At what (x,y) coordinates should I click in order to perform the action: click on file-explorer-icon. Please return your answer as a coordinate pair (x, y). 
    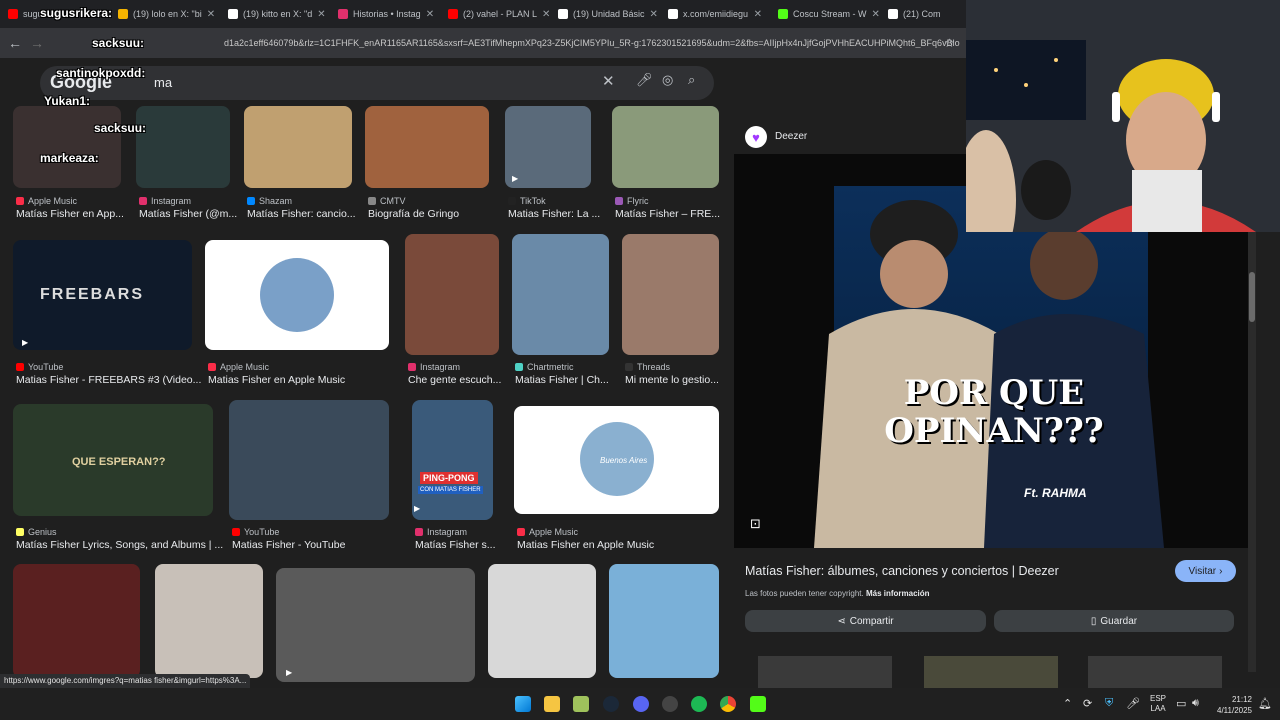
    Looking at the image, I should click on (552, 704).